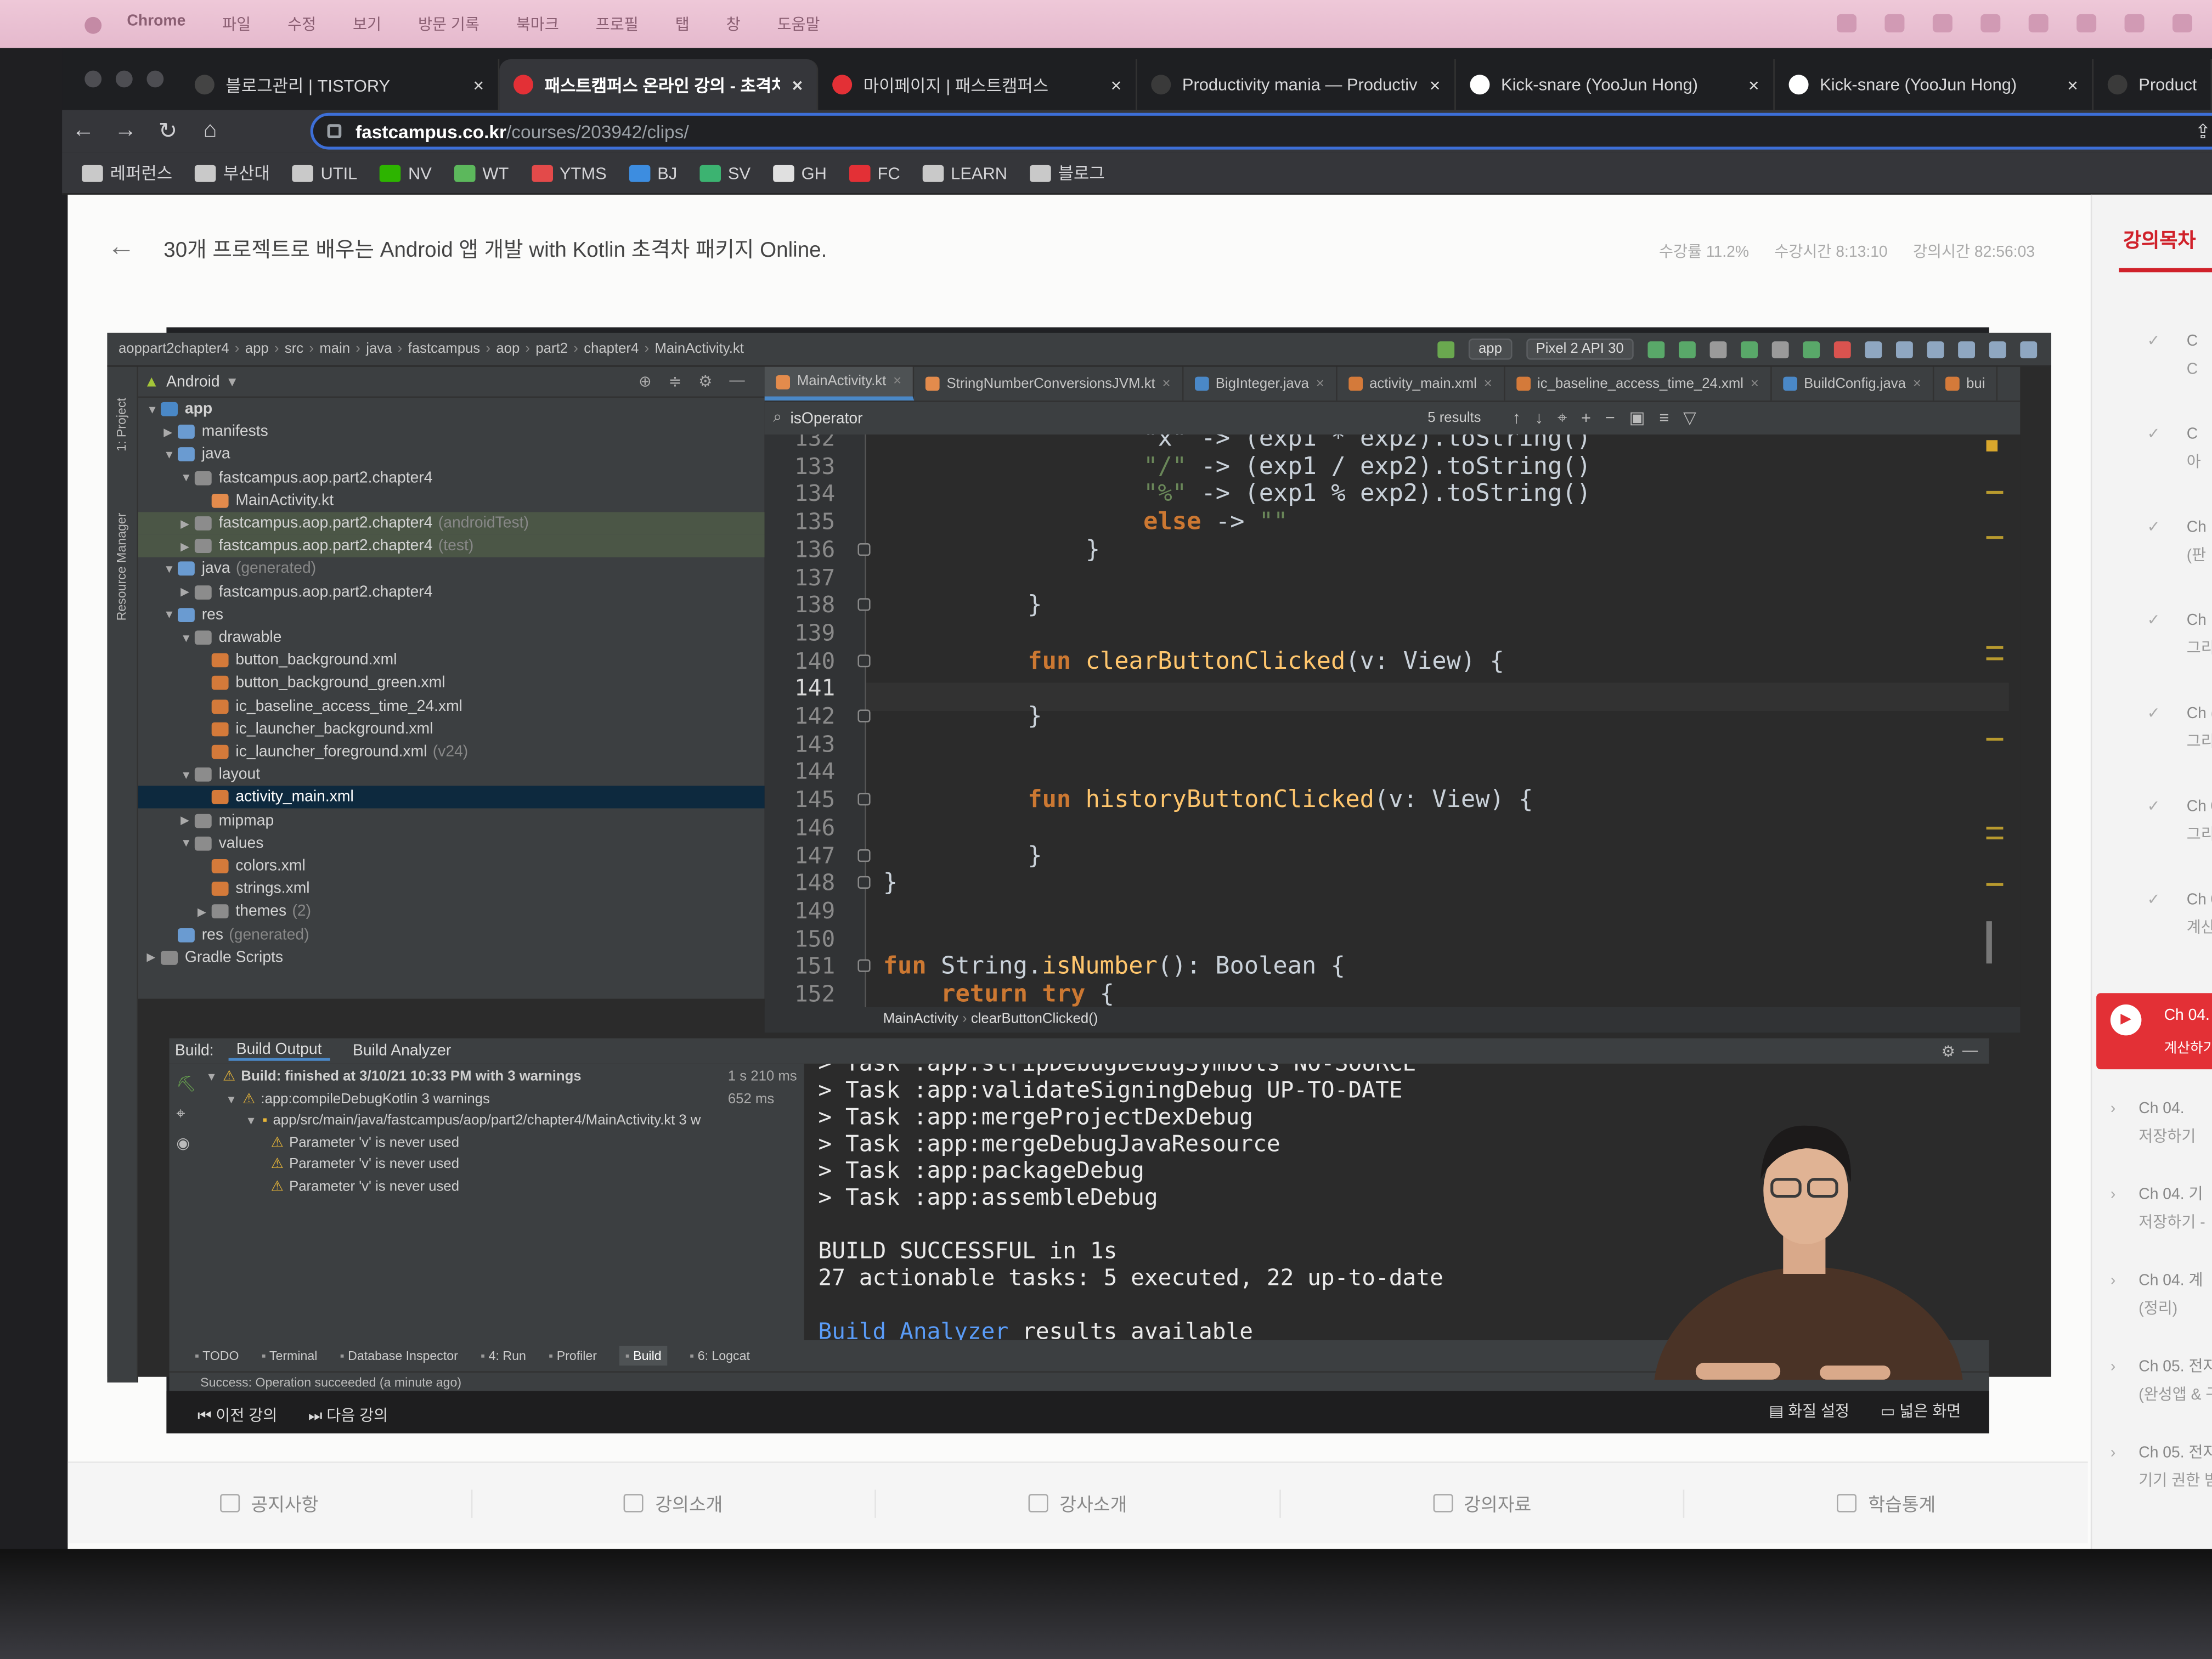 This screenshot has height=1659, width=2212. I want to click on breadcrumb-item: java, so click(379, 349).